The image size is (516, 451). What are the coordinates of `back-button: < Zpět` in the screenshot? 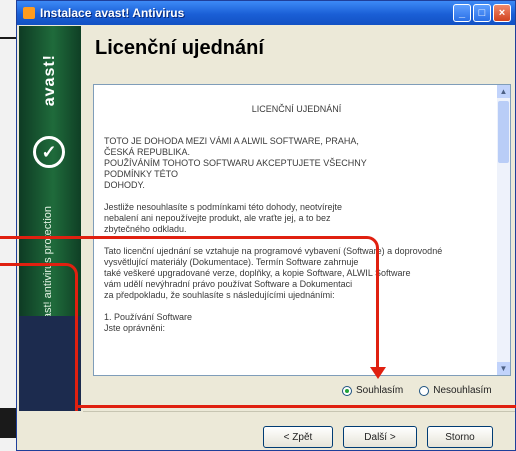 It's located at (298, 437).